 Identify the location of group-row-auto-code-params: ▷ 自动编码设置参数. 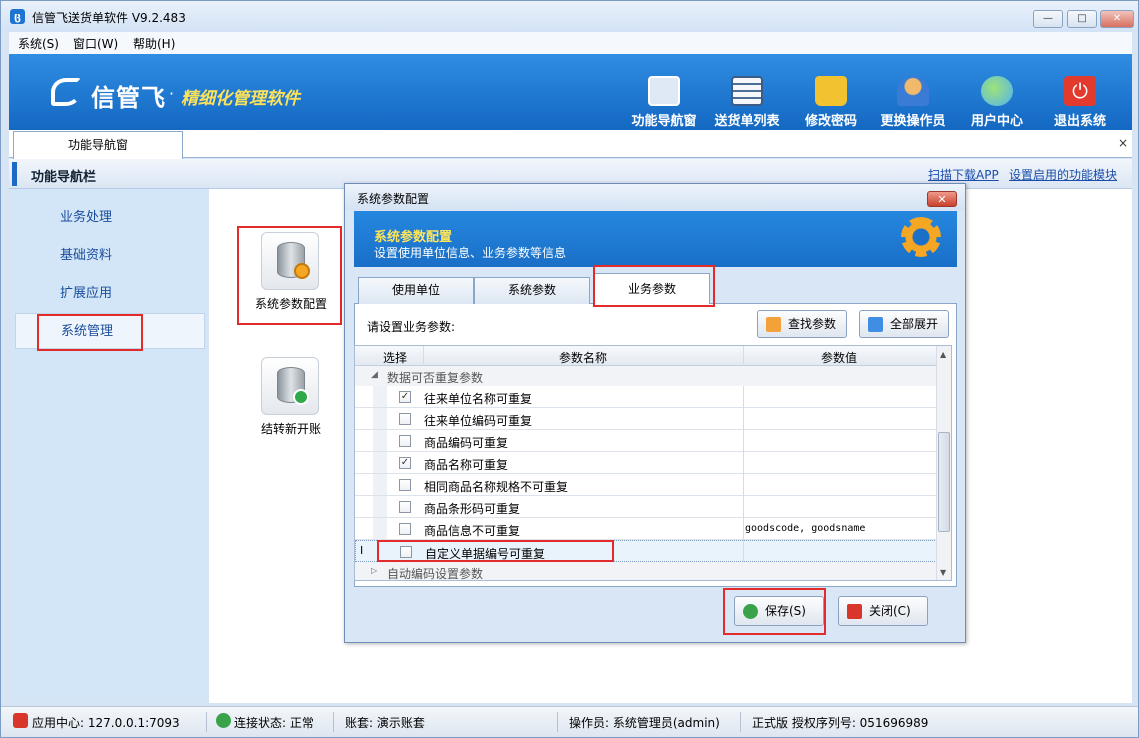
(646, 571).